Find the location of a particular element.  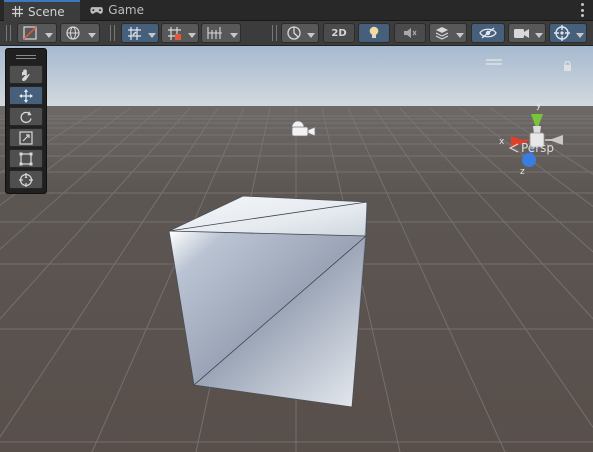

move-tool-button is located at coordinates (26, 95).